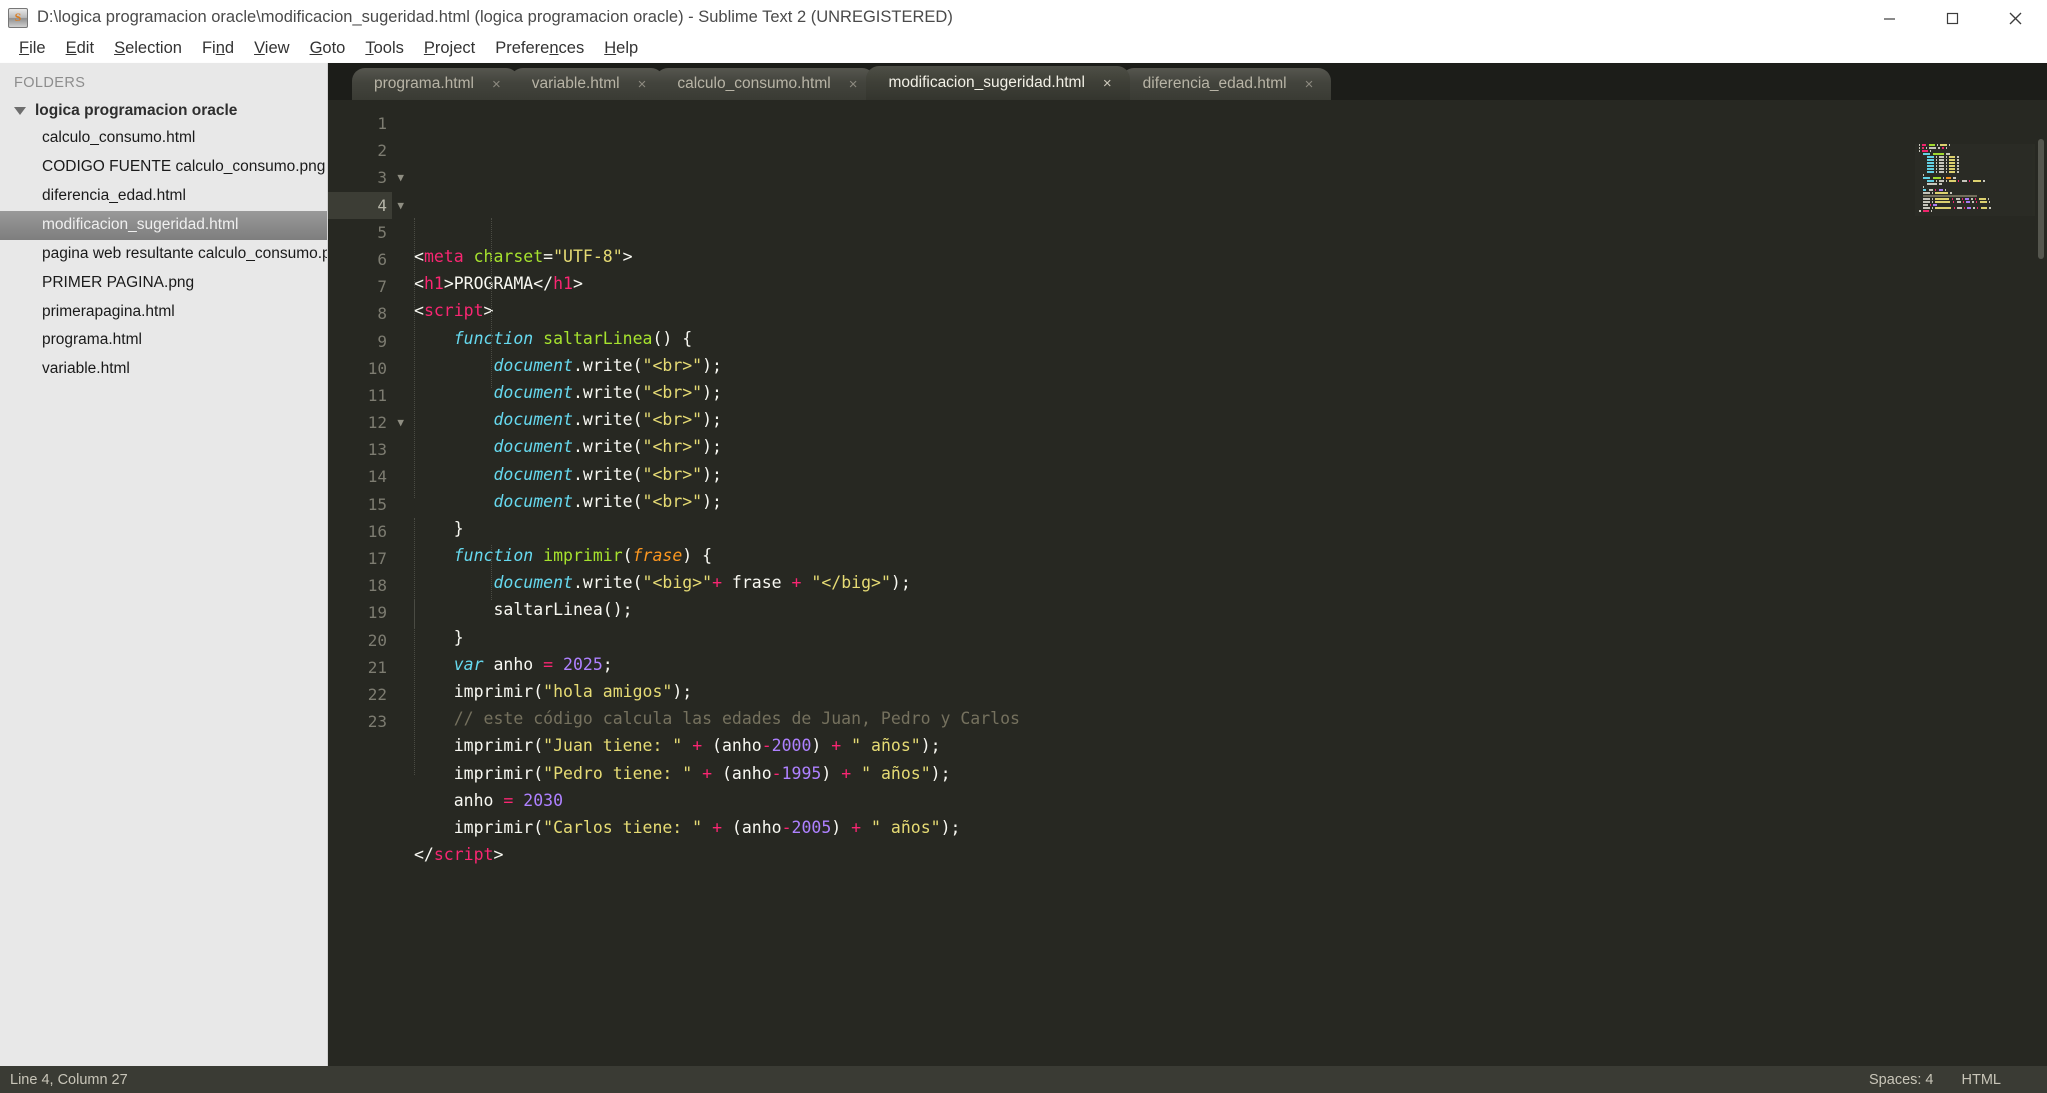 This screenshot has height=1093, width=2047. I want to click on syntax-setting: HTML, so click(2004, 1080).